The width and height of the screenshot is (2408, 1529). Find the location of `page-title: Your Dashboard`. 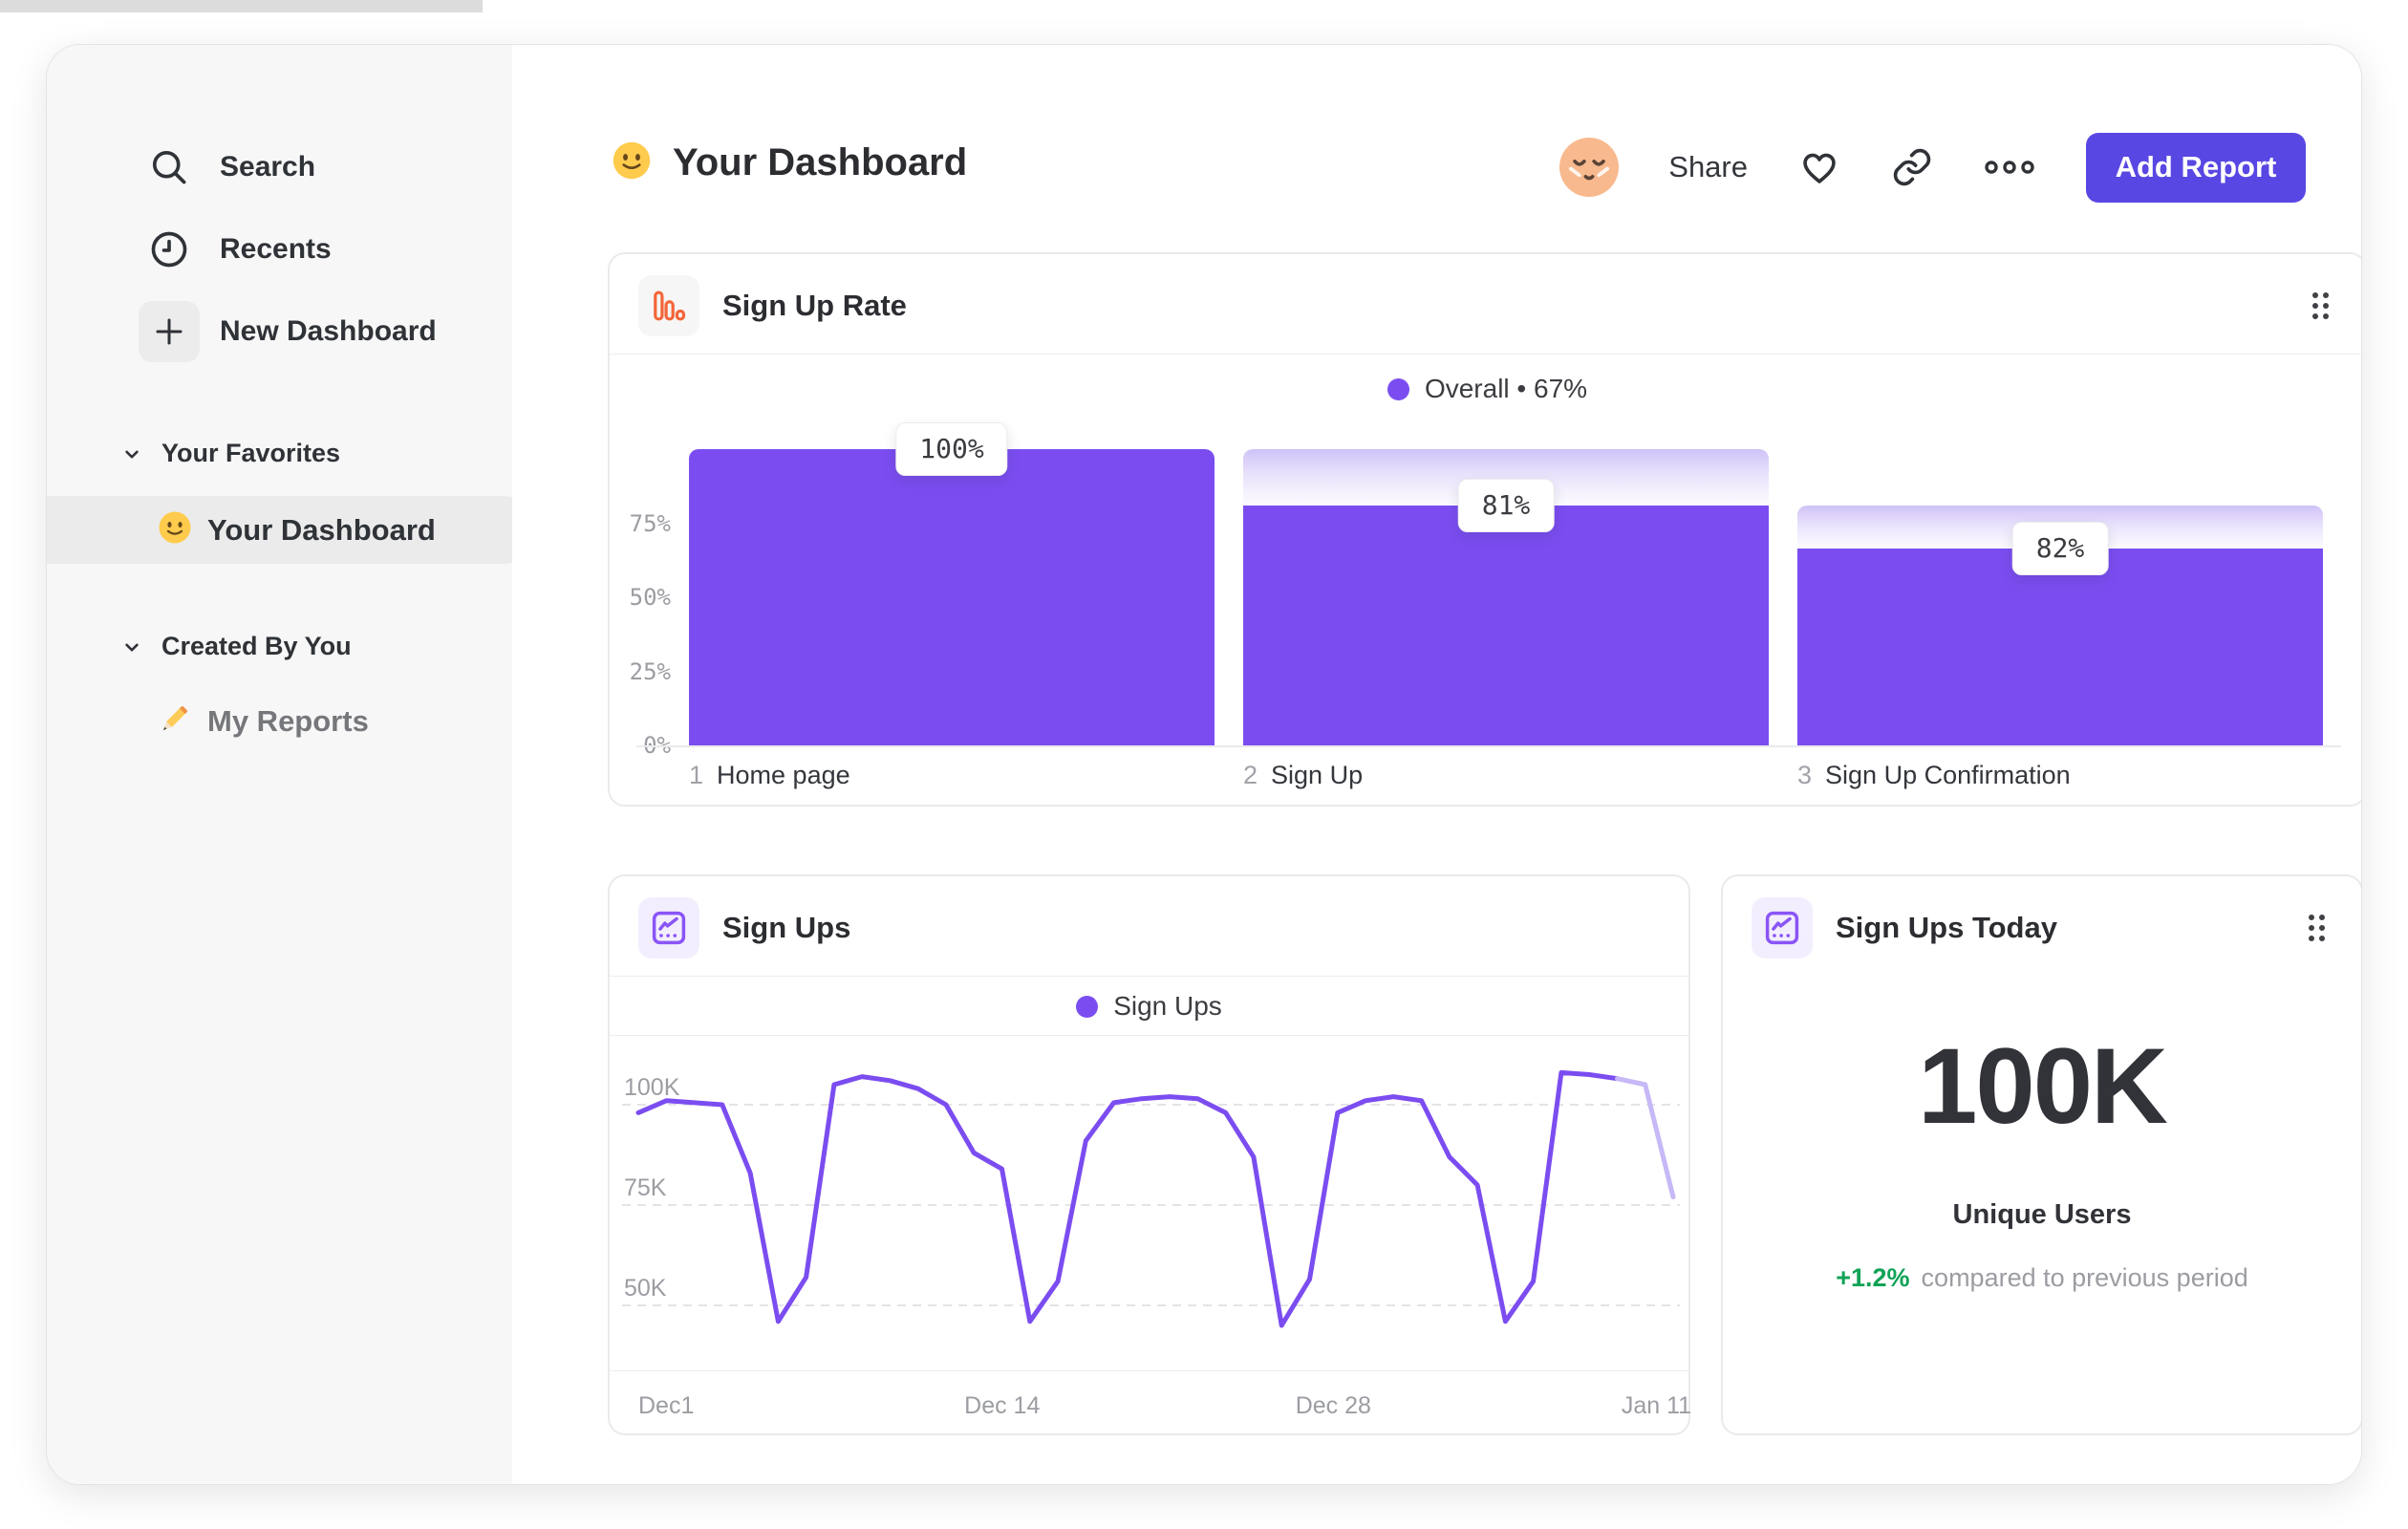

page-title: Your Dashboard is located at coordinates (821, 162).